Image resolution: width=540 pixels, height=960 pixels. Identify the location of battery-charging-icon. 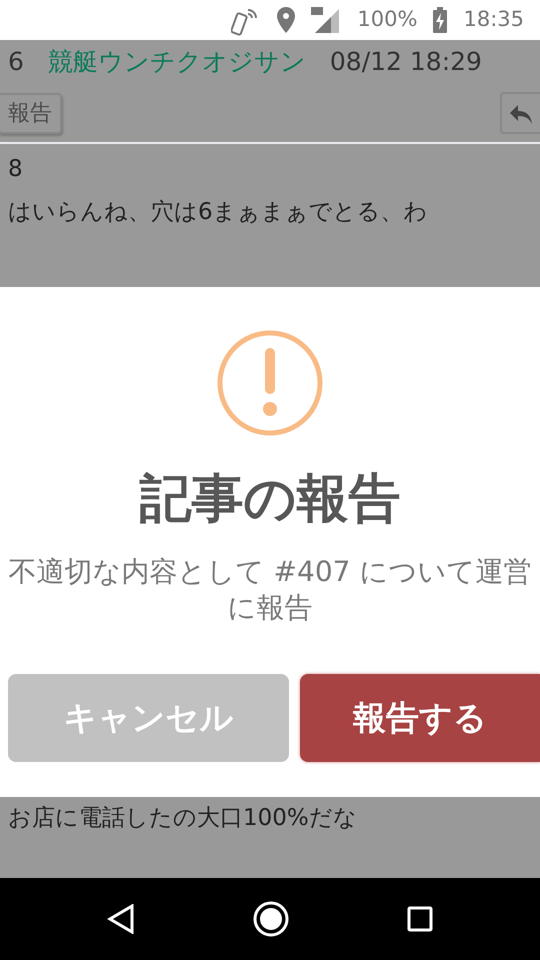
(440, 20).